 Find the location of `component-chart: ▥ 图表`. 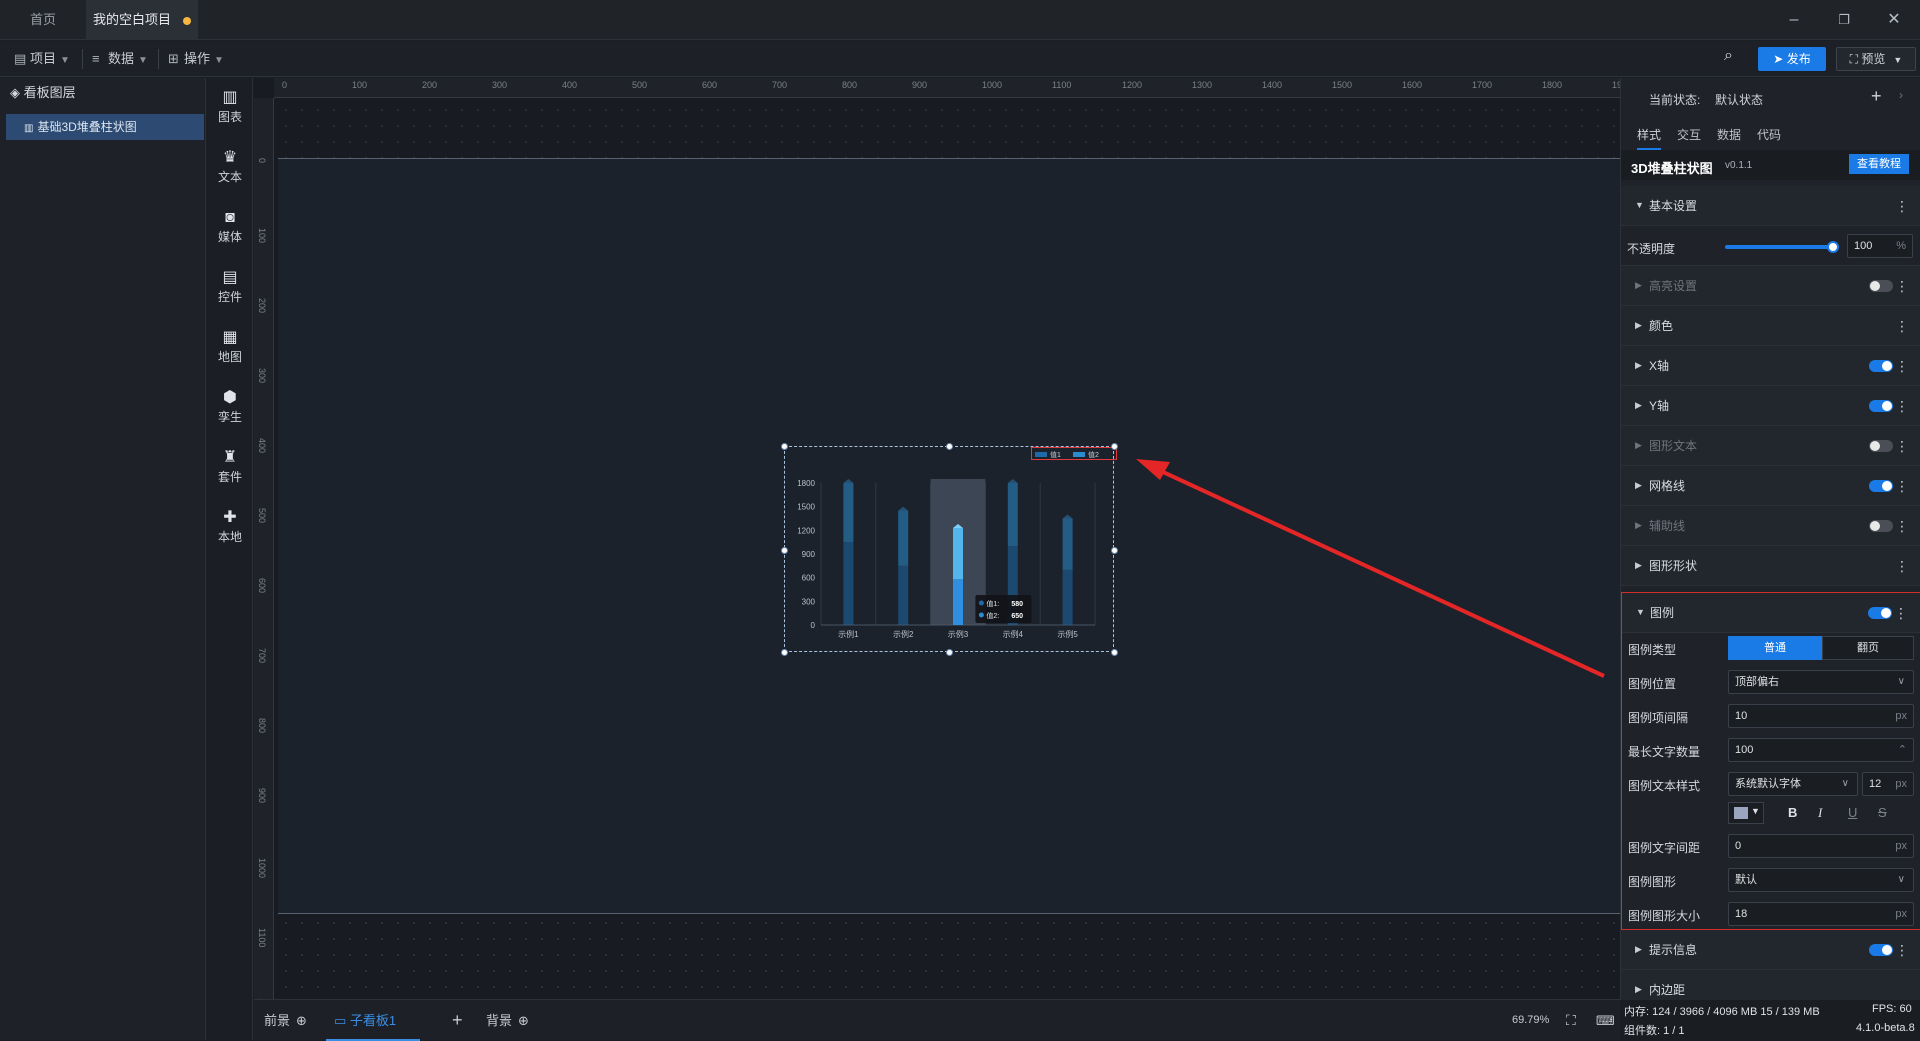

component-chart: ▥ 图表 is located at coordinates (230, 106).